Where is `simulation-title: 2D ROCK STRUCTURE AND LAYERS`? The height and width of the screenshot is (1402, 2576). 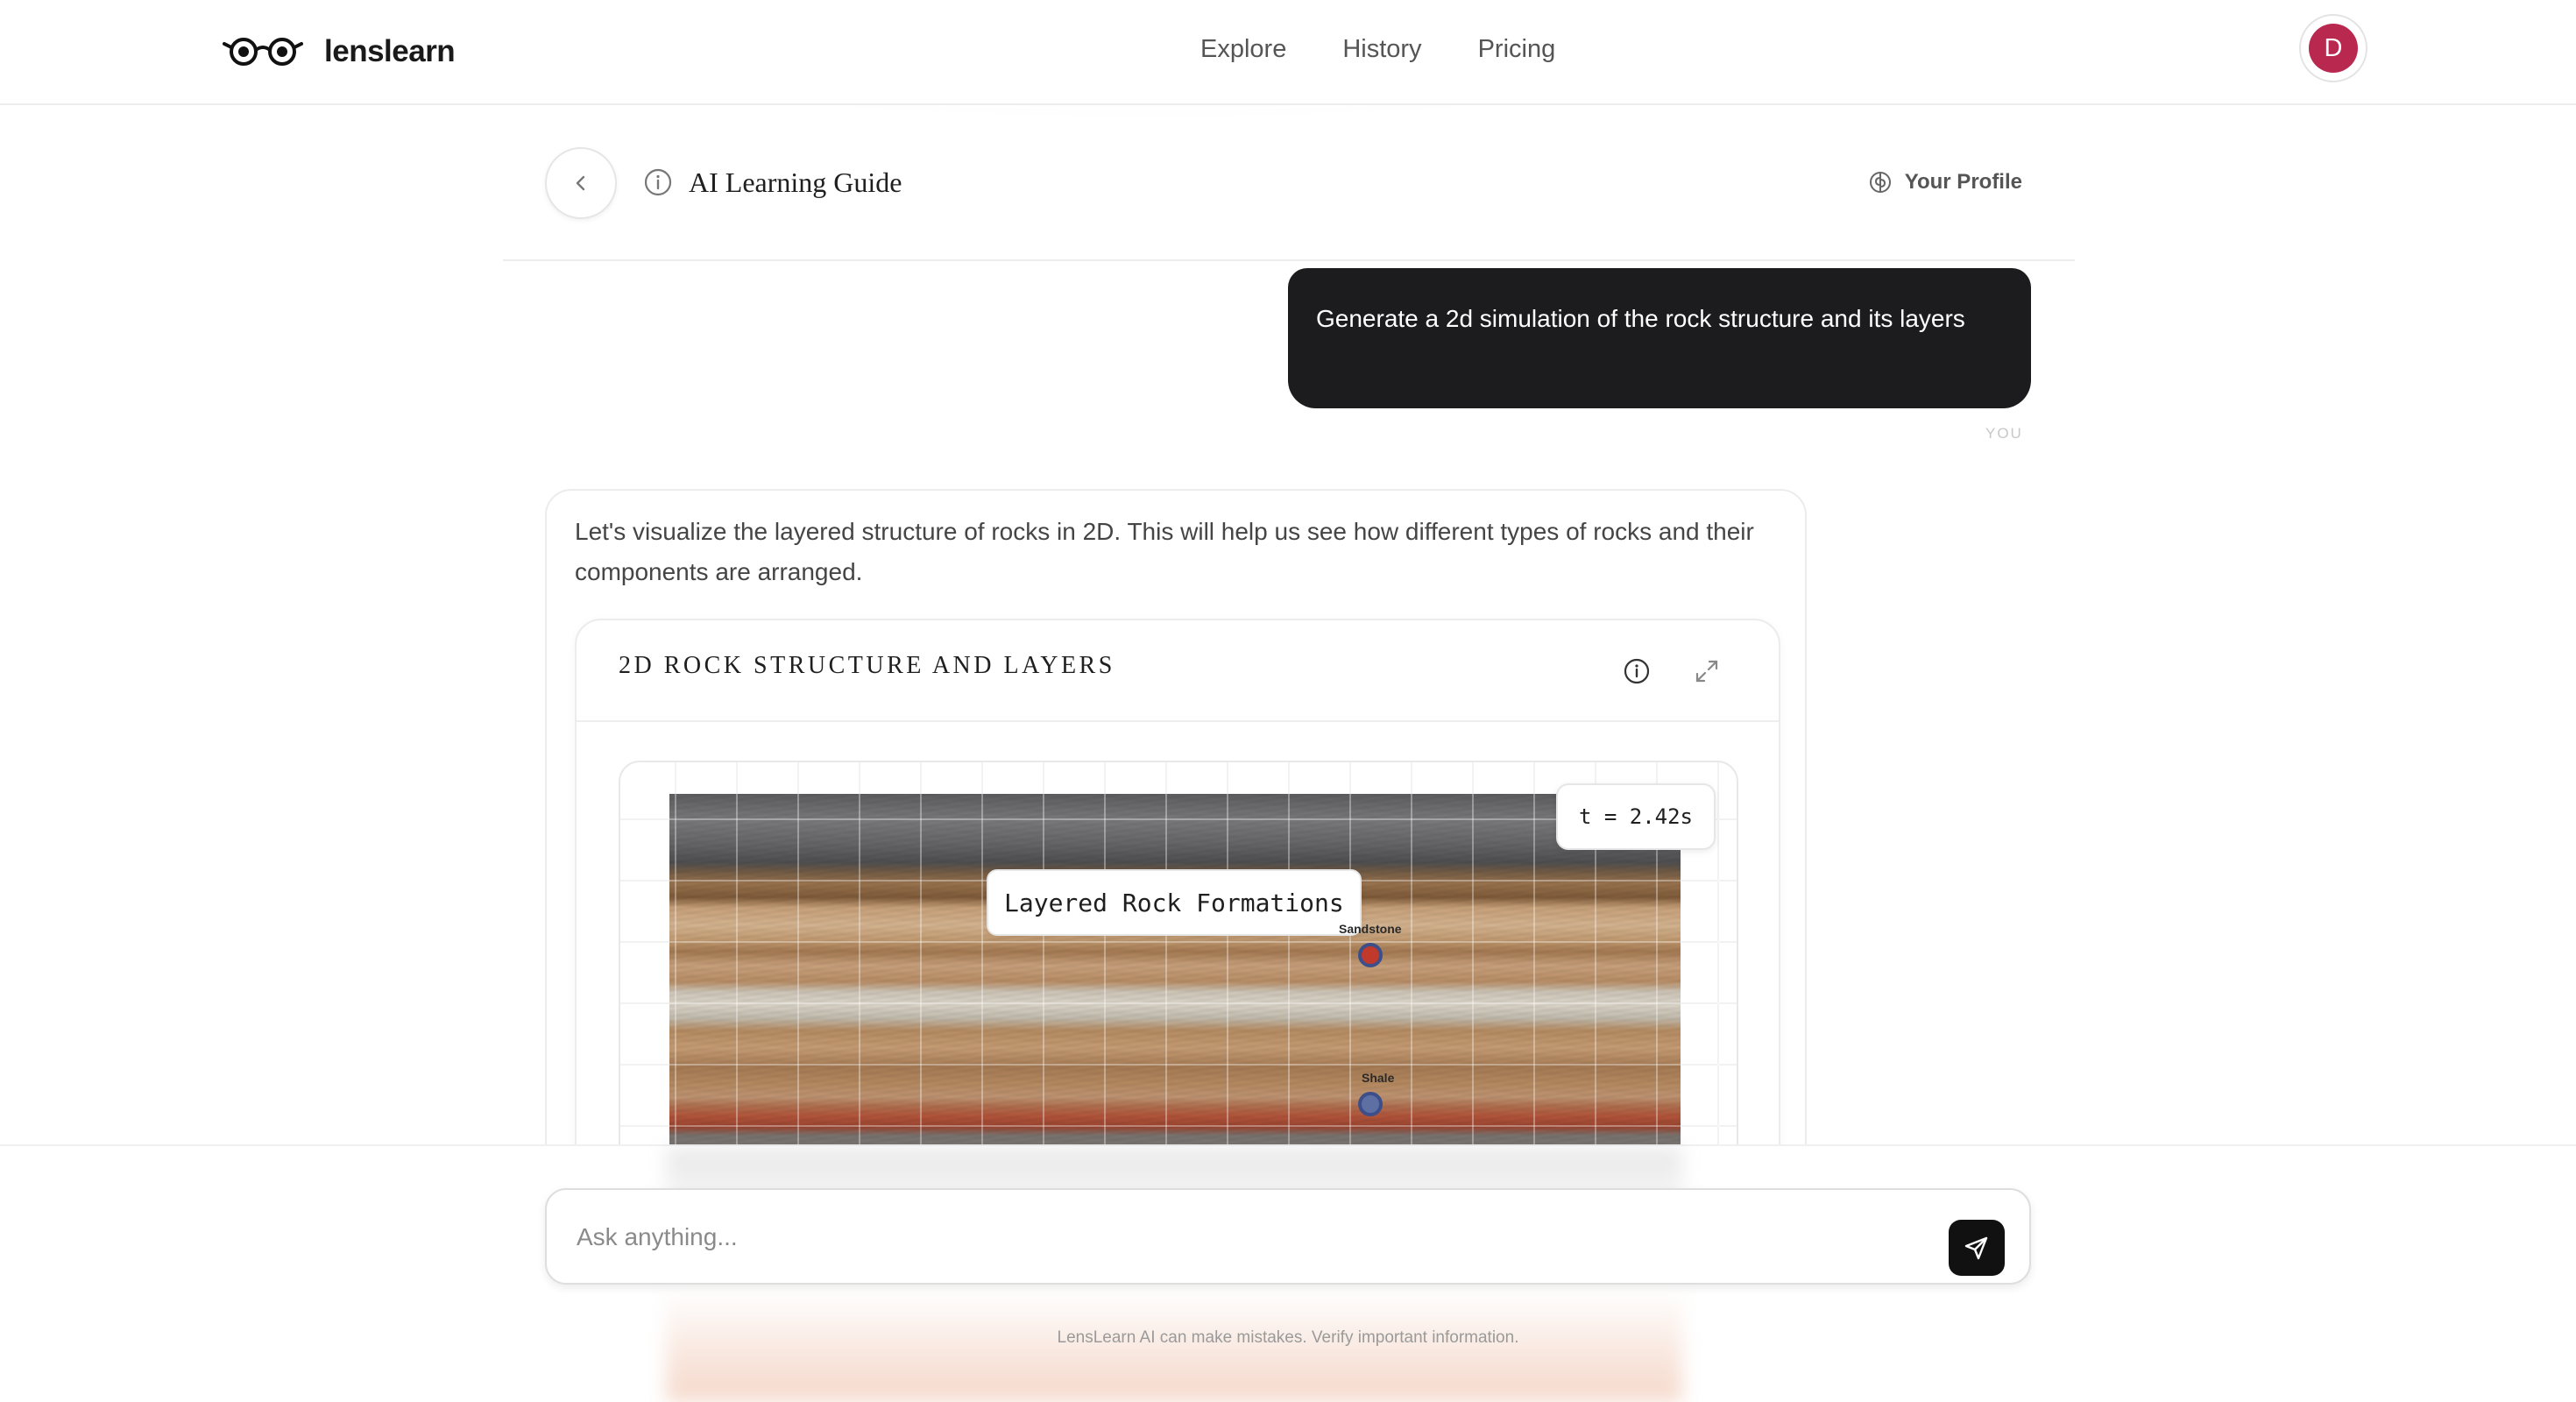 simulation-title: 2D ROCK STRUCTURE AND LAYERS is located at coordinates (867, 665).